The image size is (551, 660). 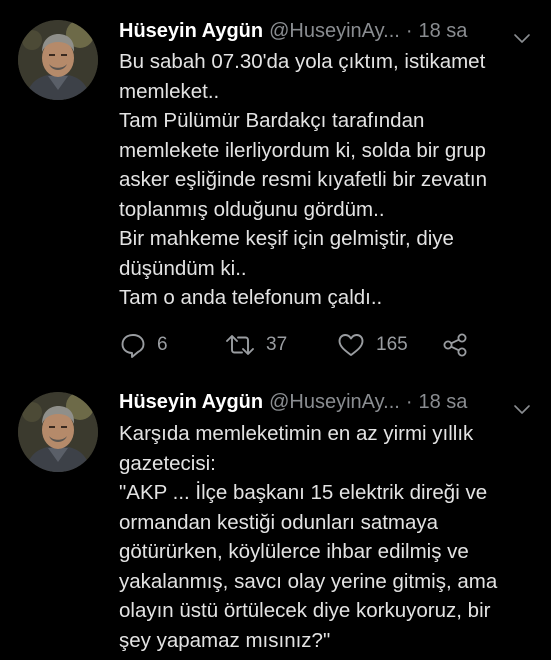 What do you see at coordinates (286, 238) in the screenshot?
I see `tweet-line: Bir mahkeme keşif için gelmiştir, diye` at bounding box center [286, 238].